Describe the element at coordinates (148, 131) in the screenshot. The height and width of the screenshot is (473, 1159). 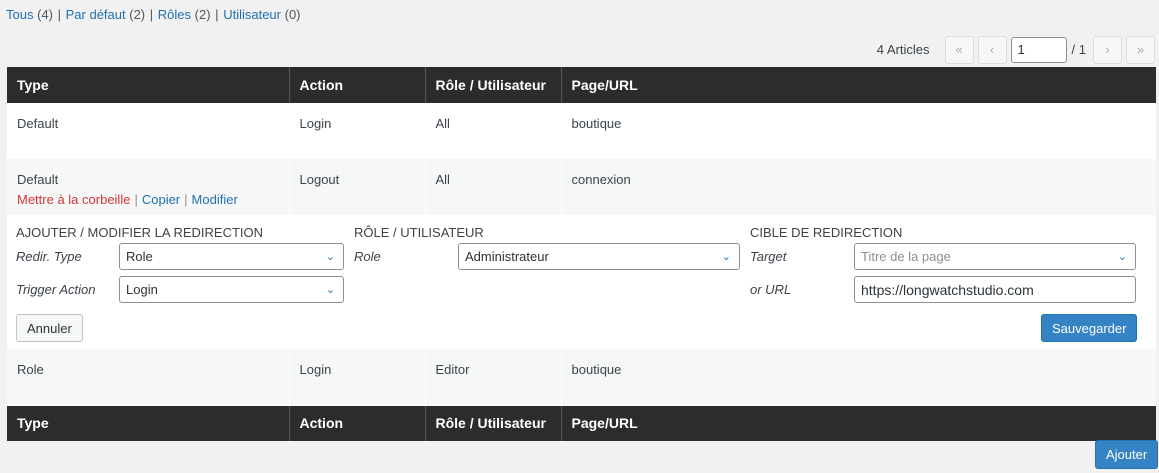
I see `cell-type: Default` at that location.